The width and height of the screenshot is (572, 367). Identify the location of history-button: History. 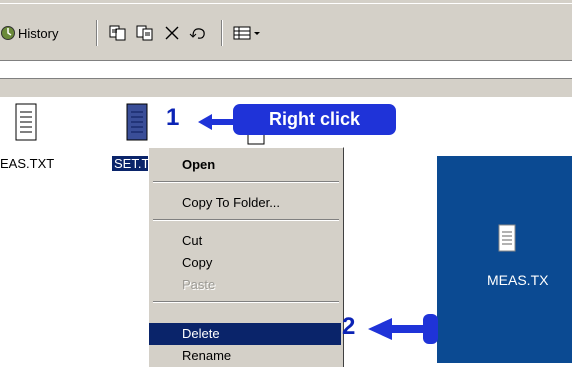
(29, 33).